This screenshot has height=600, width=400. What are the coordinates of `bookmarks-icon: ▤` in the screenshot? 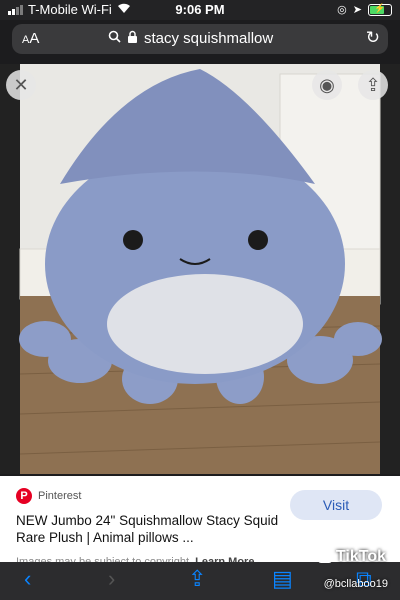 It's located at (282, 579).